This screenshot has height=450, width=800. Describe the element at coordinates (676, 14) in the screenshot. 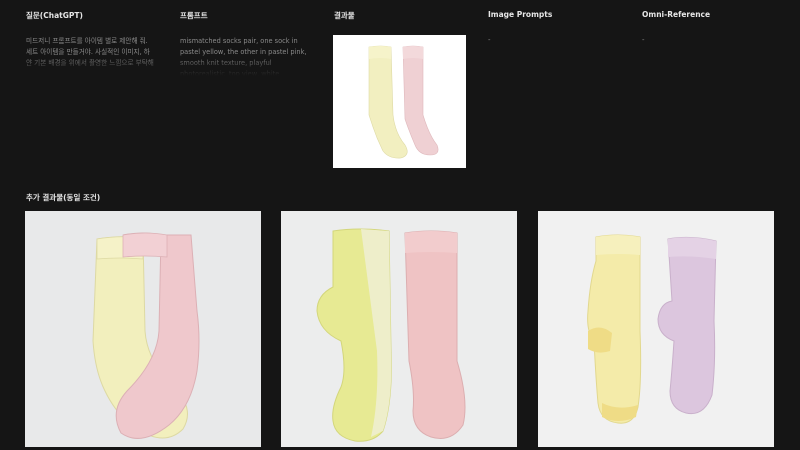

I see `column-header-omni-reference: Omni-Reference` at that location.